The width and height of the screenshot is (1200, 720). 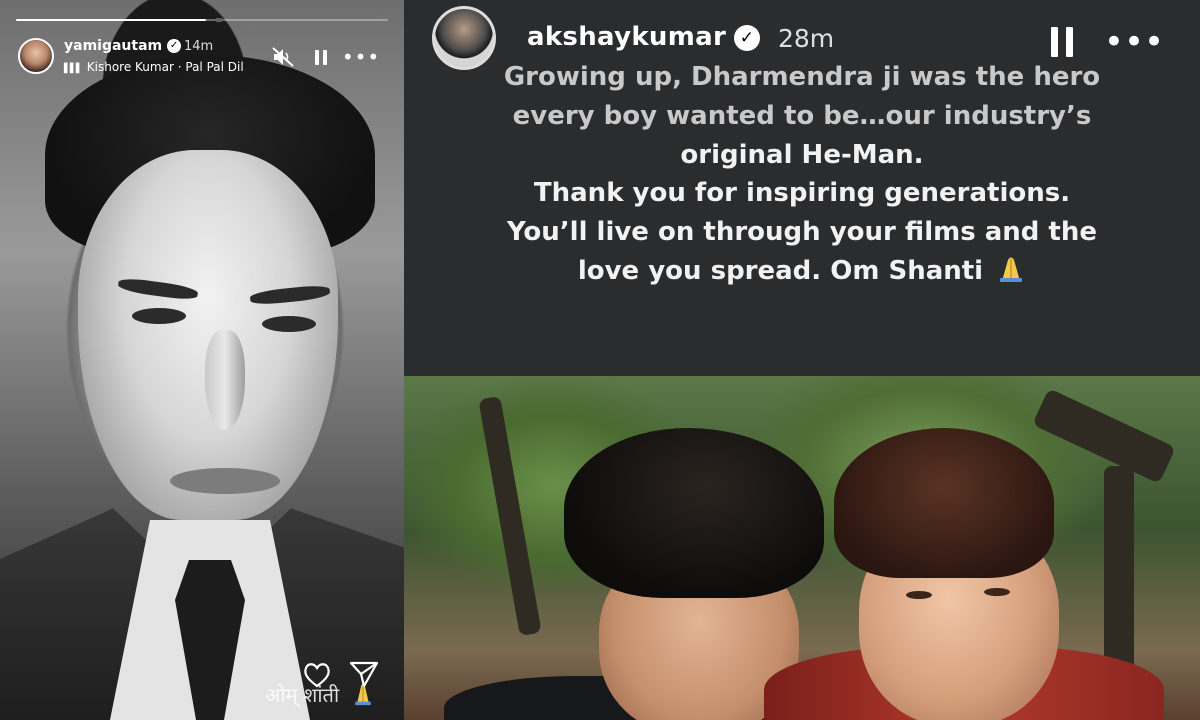 What do you see at coordinates (199, 46) in the screenshot?
I see `timestamp: 14m` at bounding box center [199, 46].